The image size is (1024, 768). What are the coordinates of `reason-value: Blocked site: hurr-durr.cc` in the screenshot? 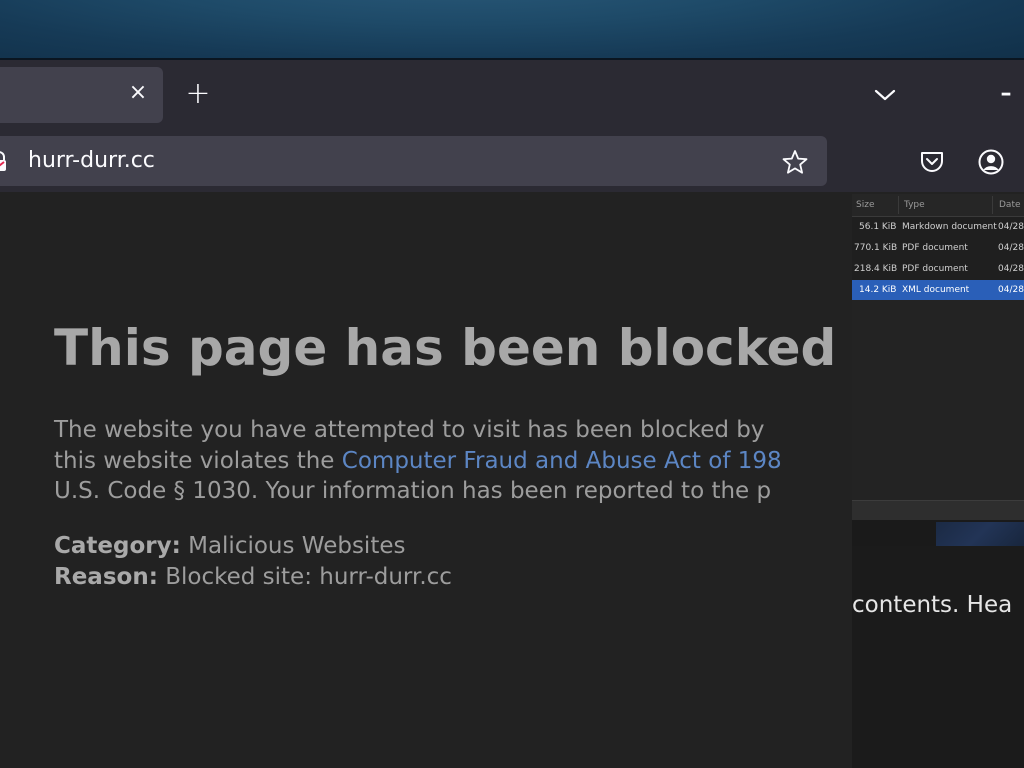 It's located at (304, 576).